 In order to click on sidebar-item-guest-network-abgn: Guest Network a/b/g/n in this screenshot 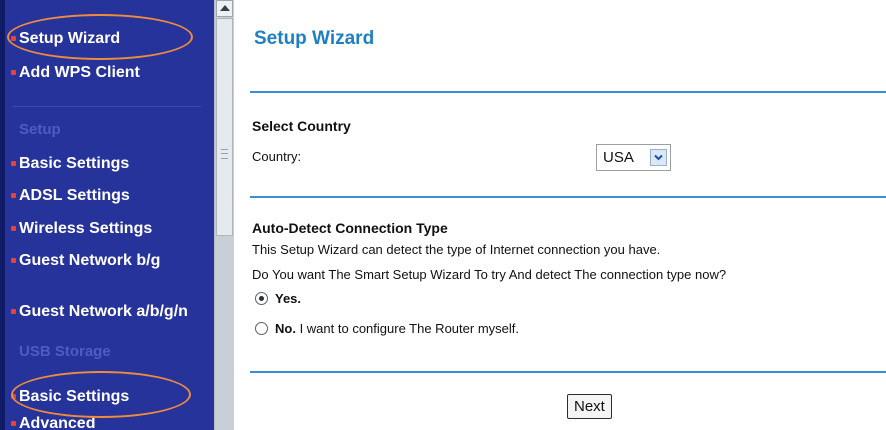, I will do `click(102, 311)`.